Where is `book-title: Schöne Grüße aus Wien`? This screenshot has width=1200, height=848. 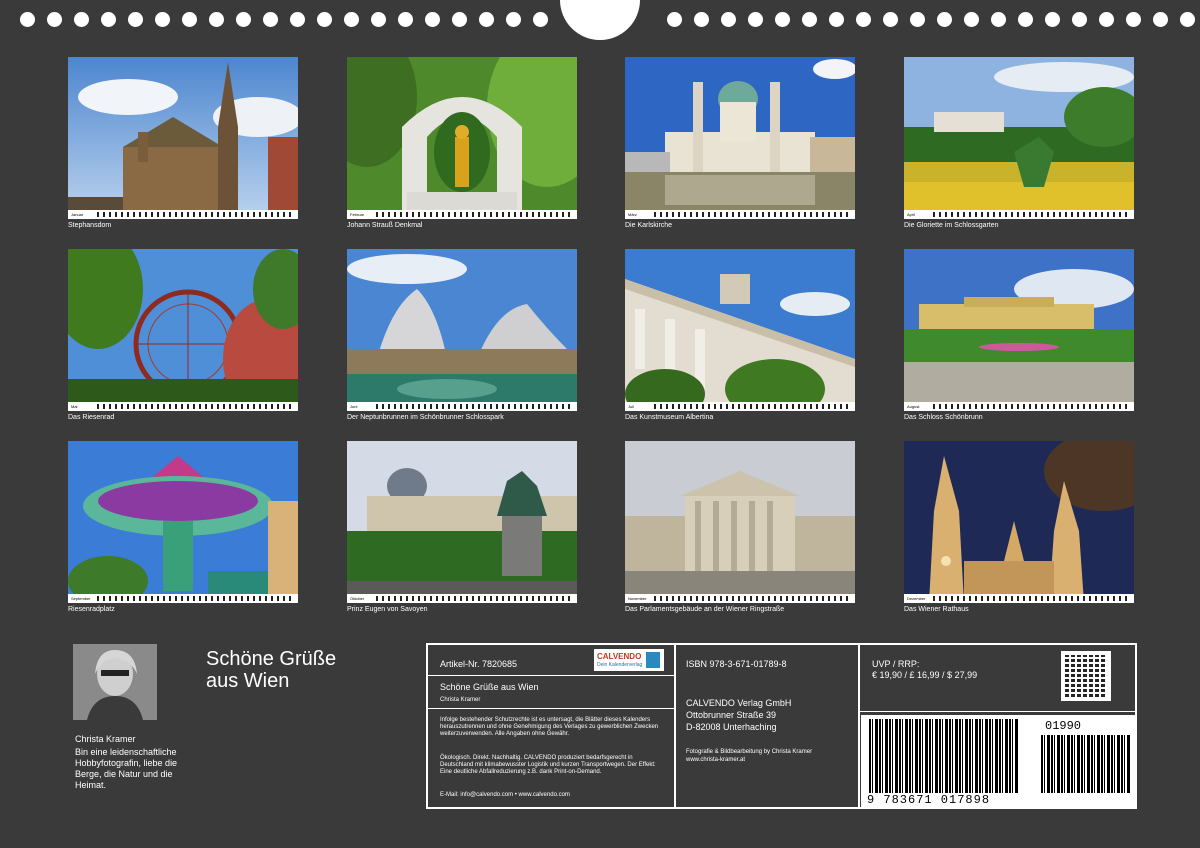 book-title: Schöne Grüße aus Wien is located at coordinates (489, 687).